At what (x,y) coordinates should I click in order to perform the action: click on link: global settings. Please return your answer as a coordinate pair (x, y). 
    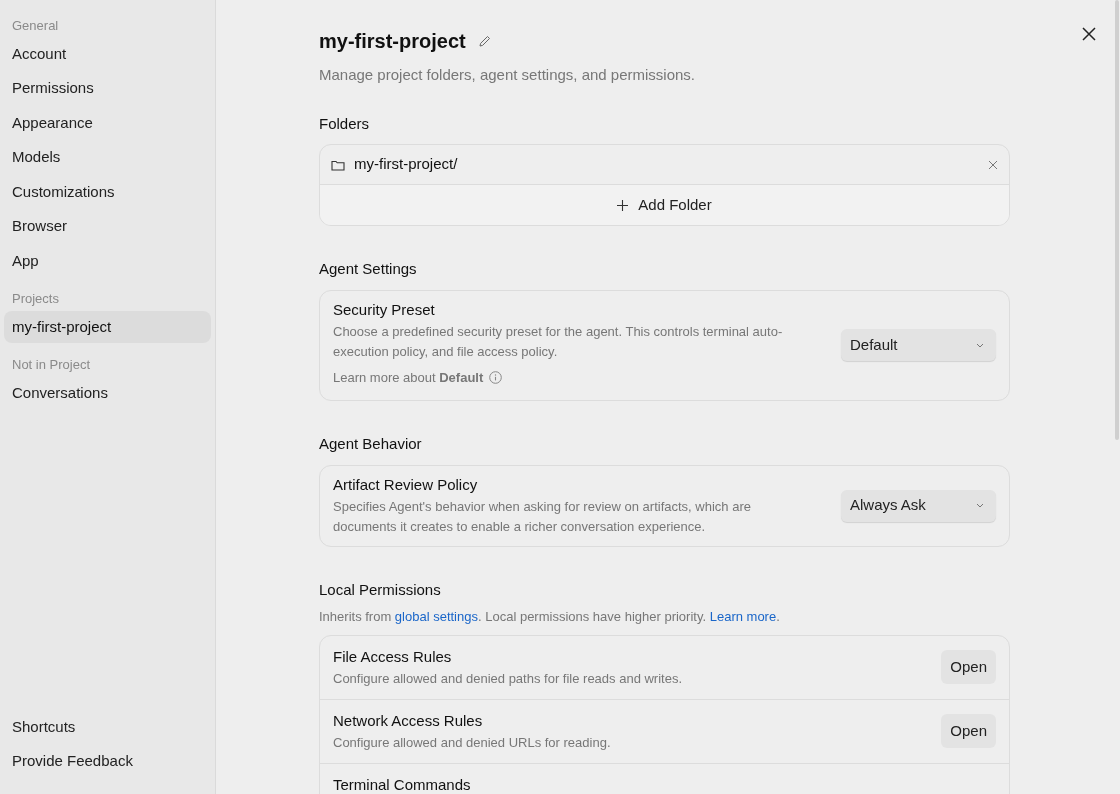
    Looking at the image, I should click on (436, 616).